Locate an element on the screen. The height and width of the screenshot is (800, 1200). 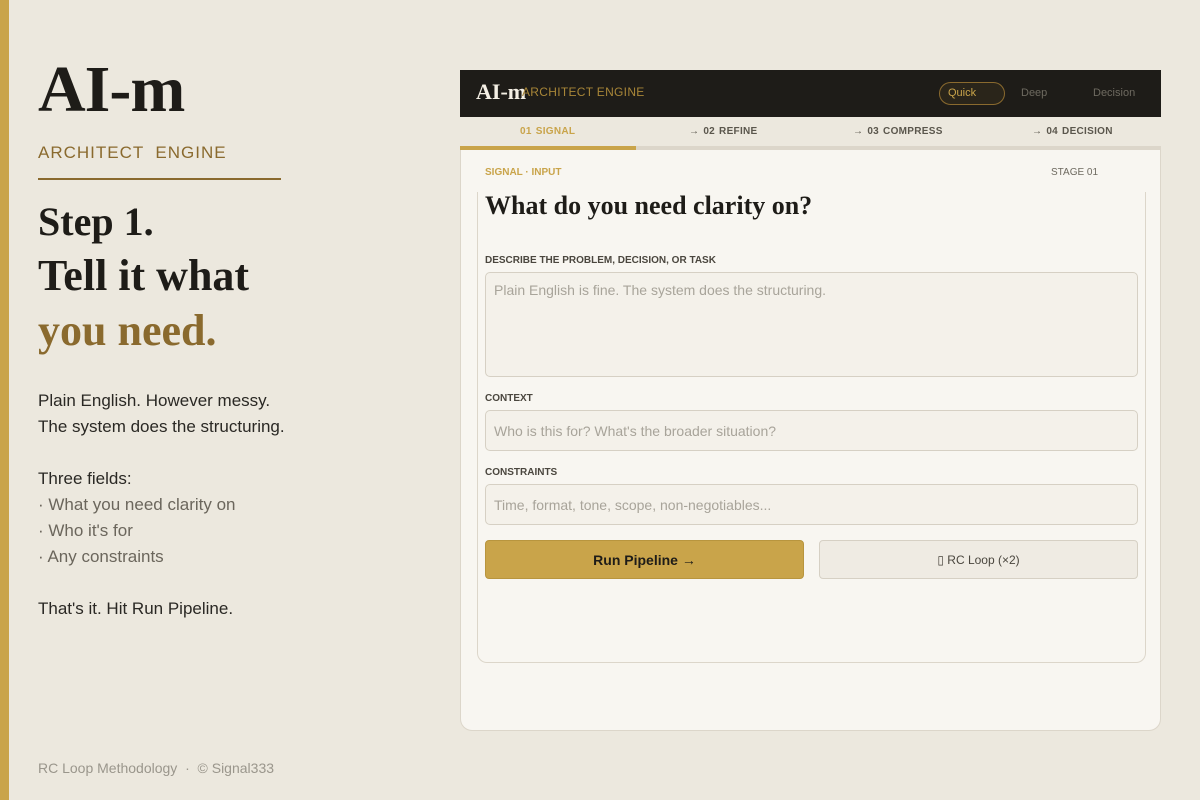
stage-number: 01 is located at coordinates (526, 131).